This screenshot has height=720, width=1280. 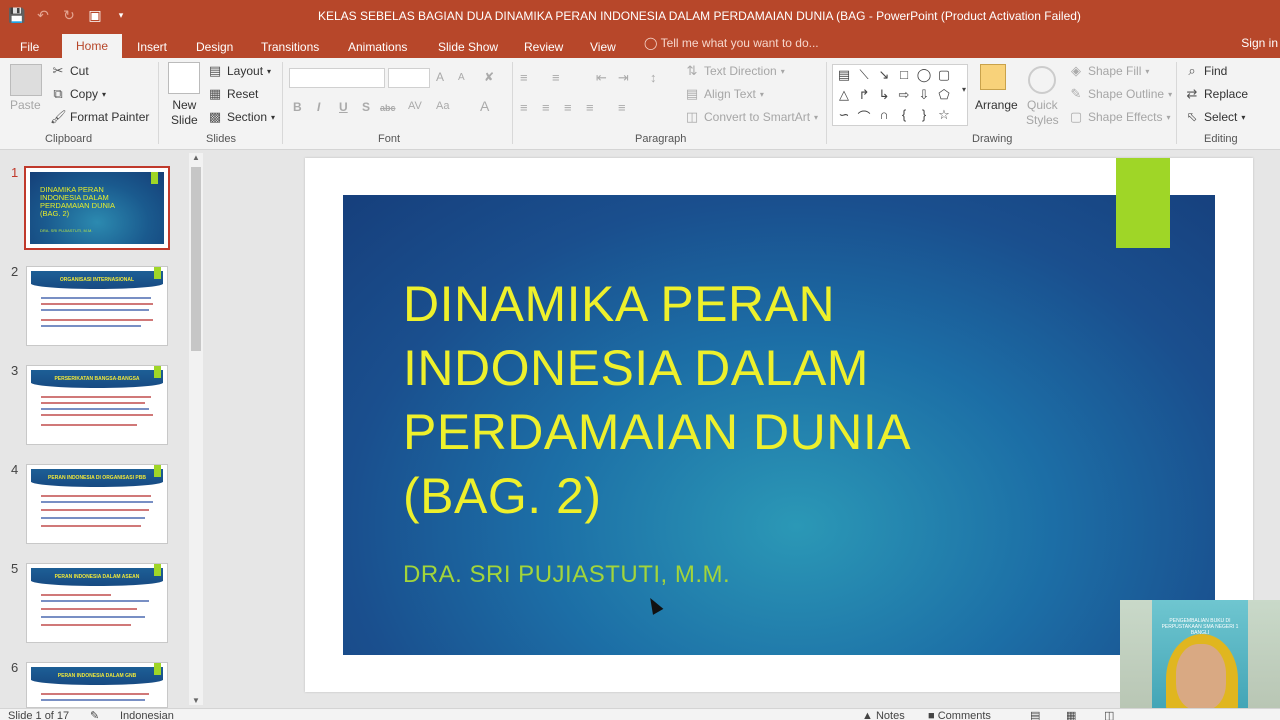 I want to click on shadow-text-button: S, so click(x=366, y=107).